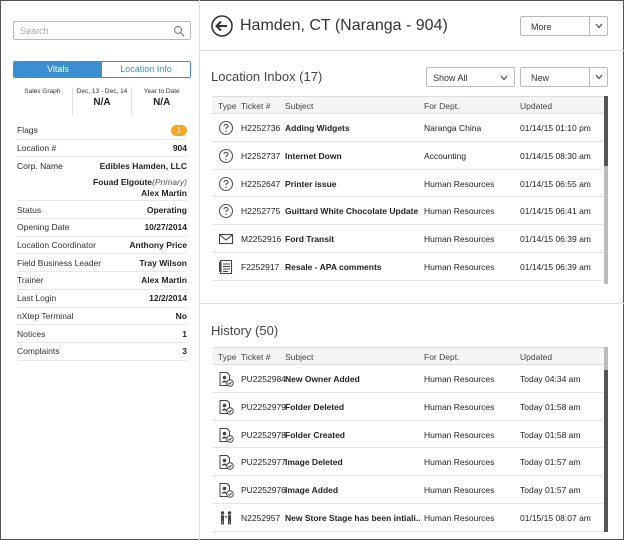 This screenshot has width=624, height=540. What do you see at coordinates (314, 407) in the screenshot?
I see `ticket-subject: Folder Deleted` at bounding box center [314, 407].